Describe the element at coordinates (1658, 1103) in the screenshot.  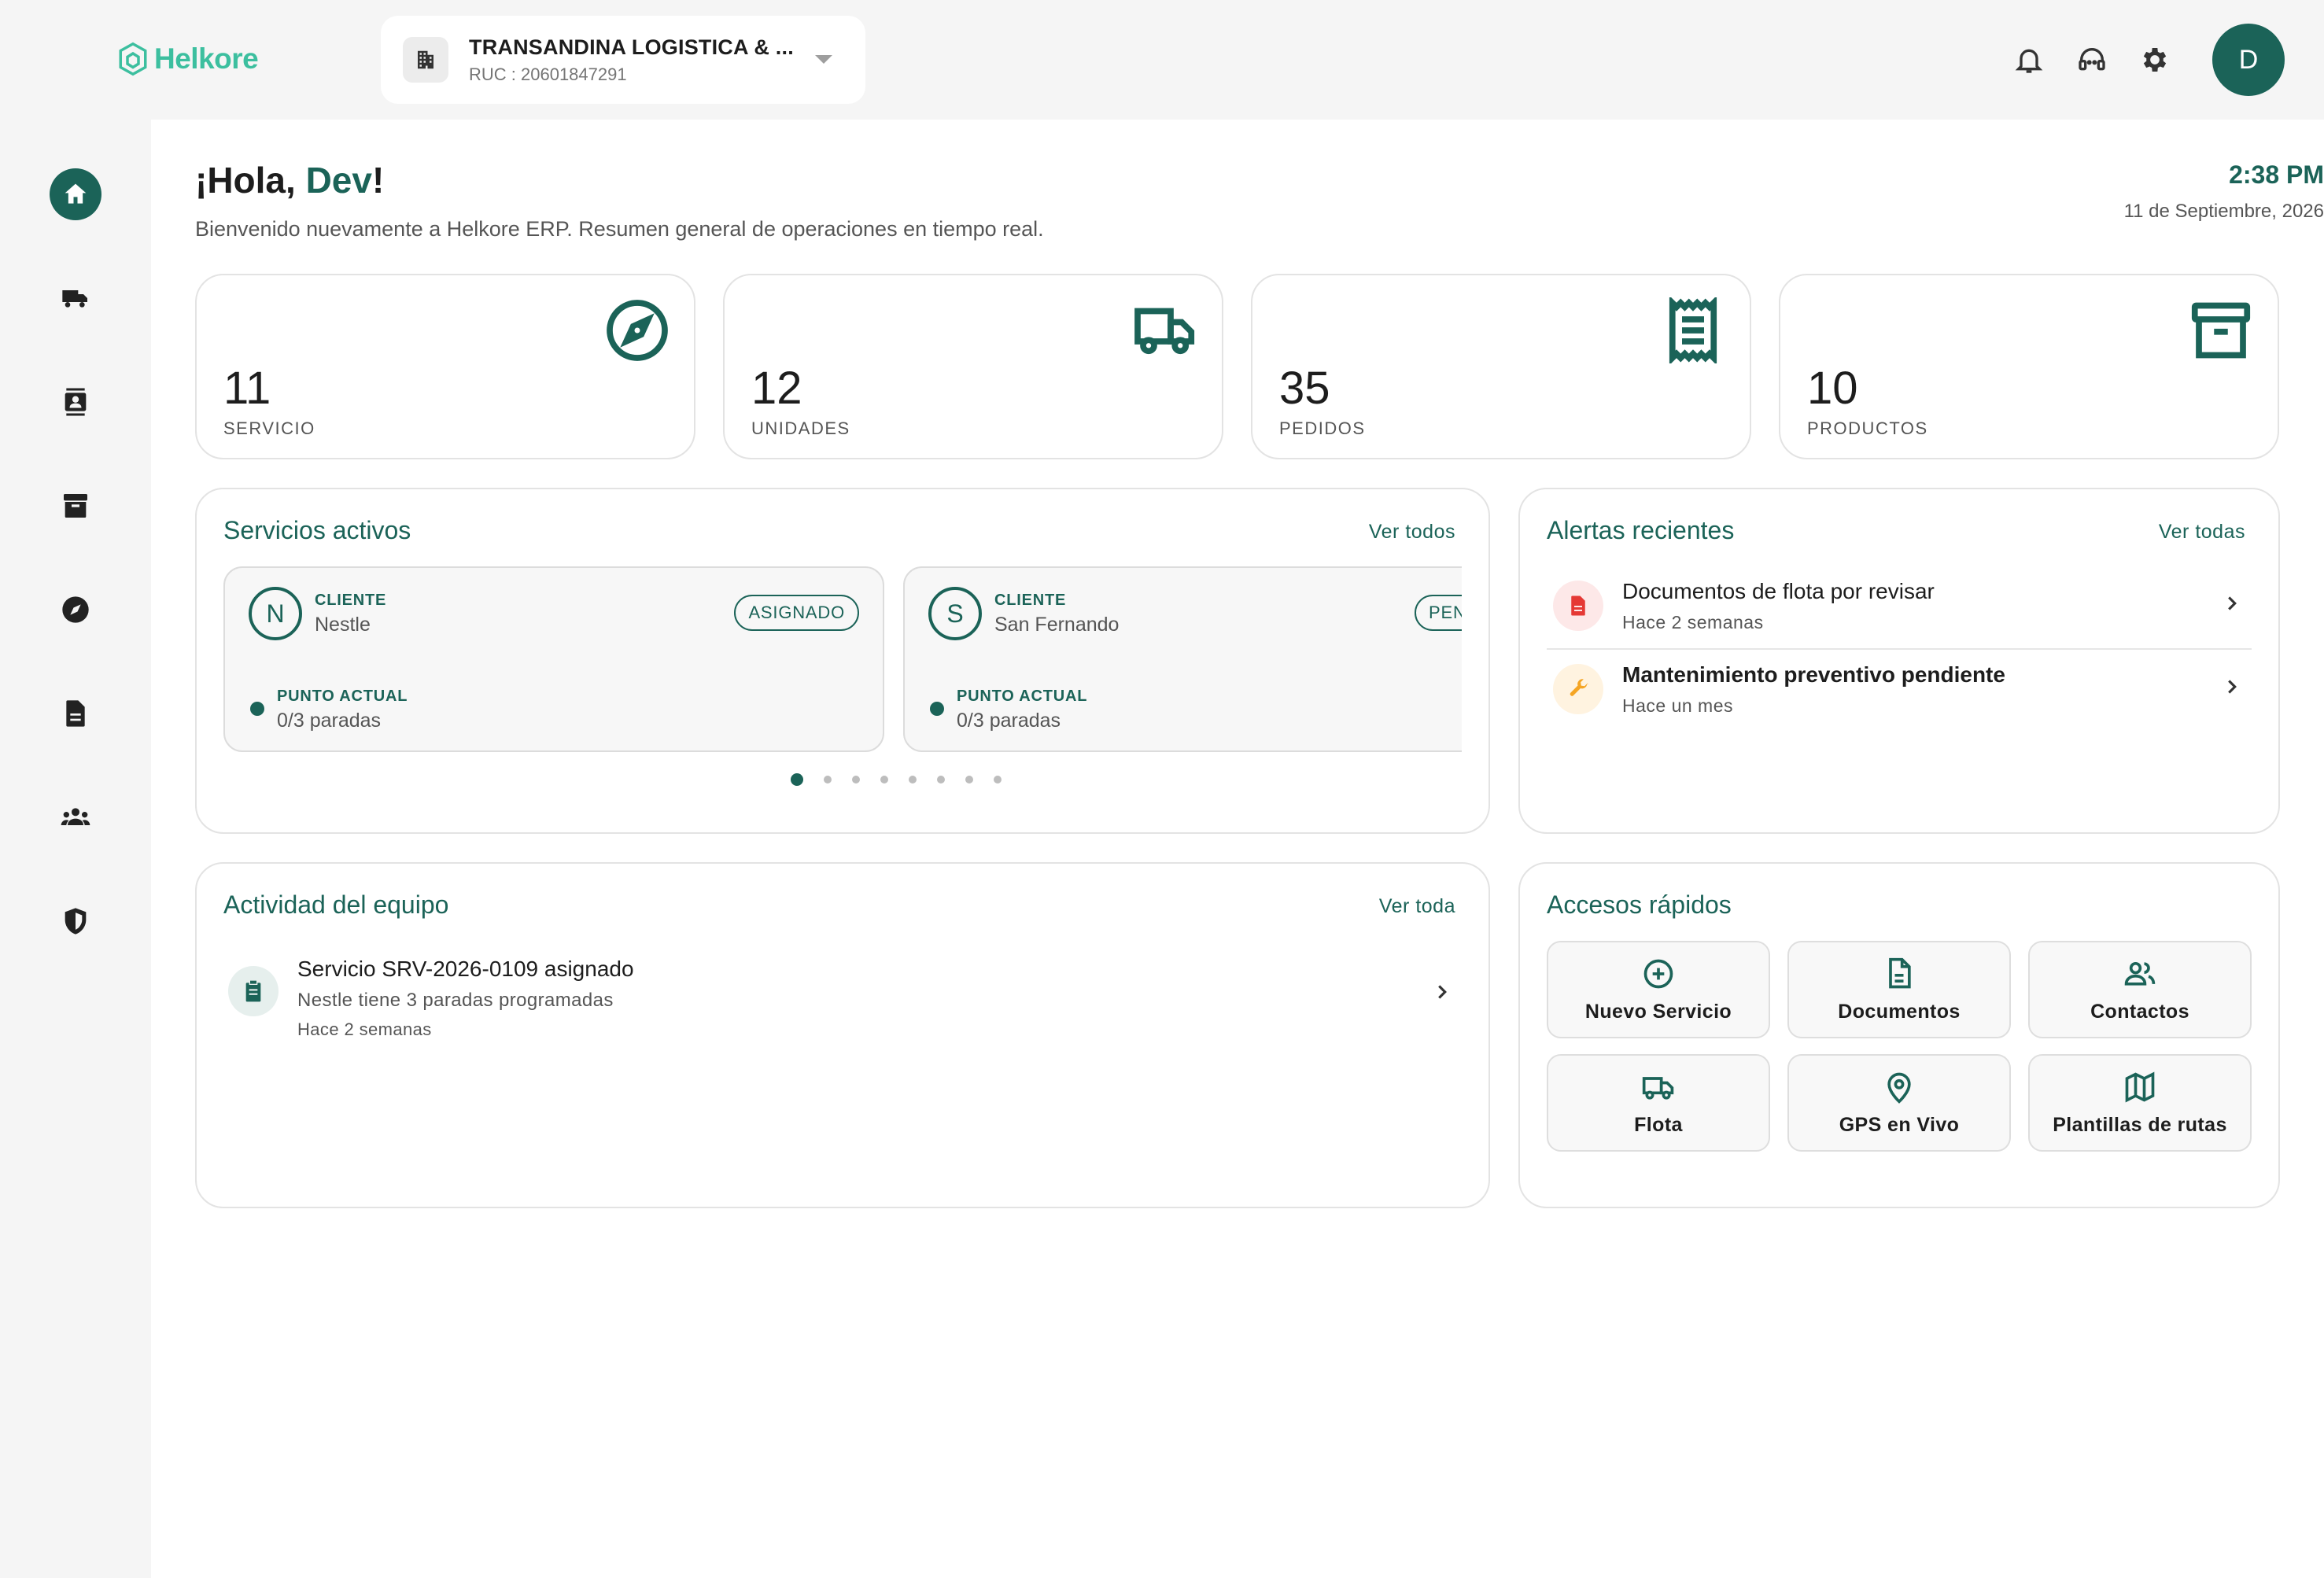
I see `quick-fleet-button: Flota` at that location.